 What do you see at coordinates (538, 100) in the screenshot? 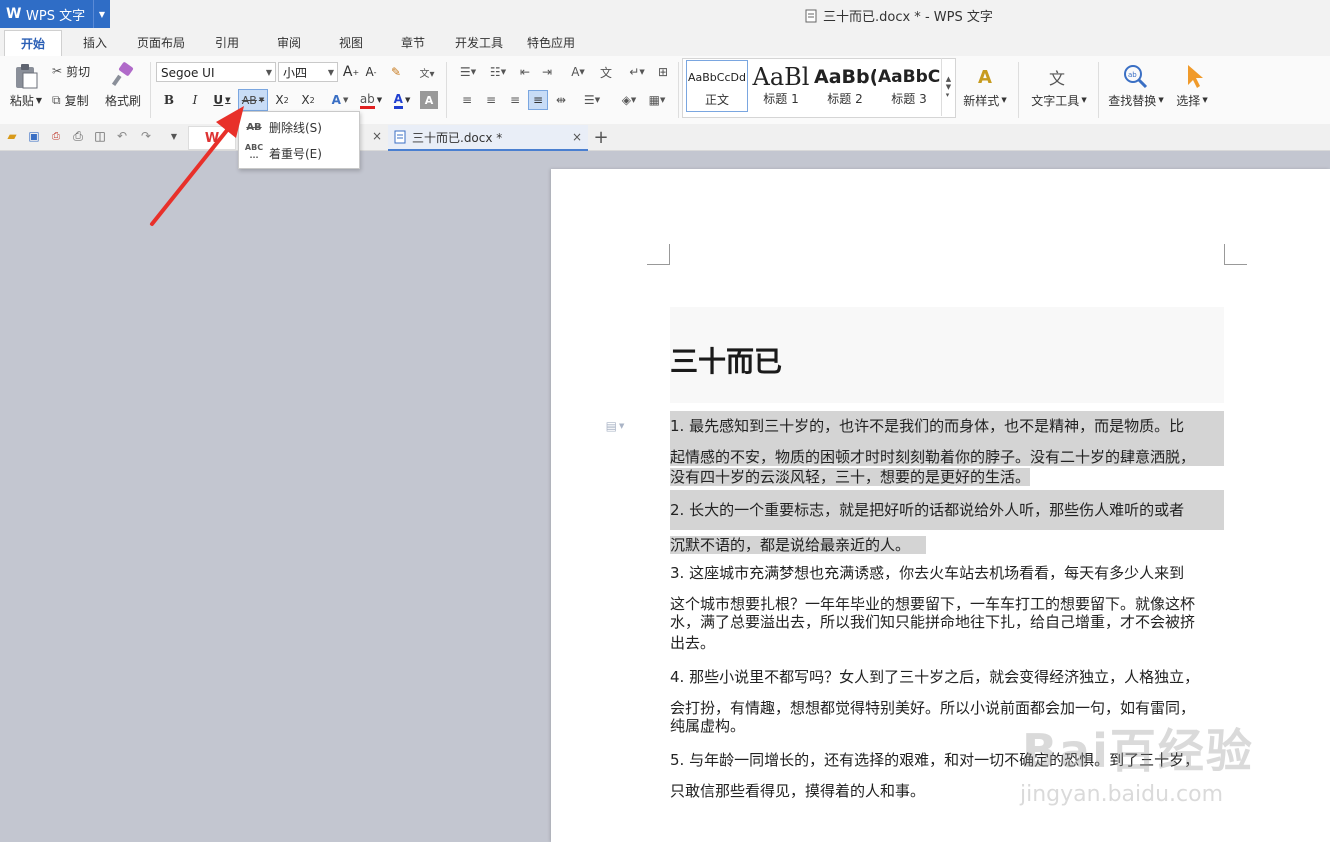
I see `justify-icon: ≡` at bounding box center [538, 100].